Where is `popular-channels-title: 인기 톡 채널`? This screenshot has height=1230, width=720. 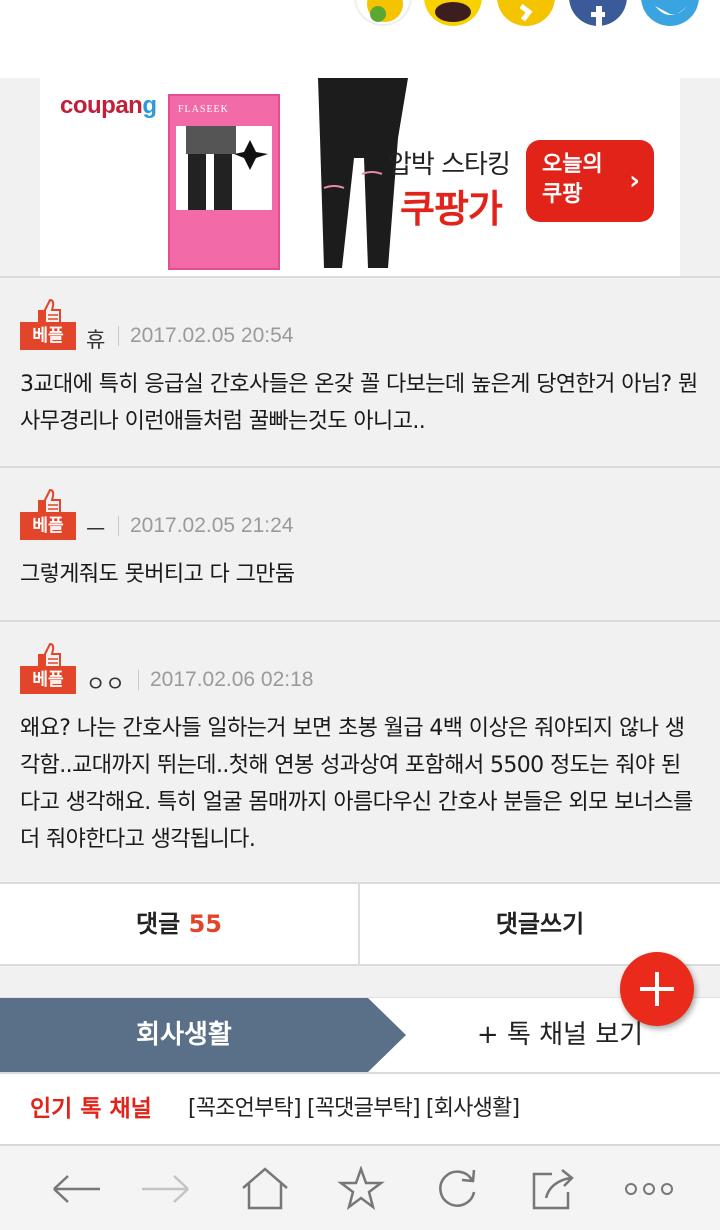 popular-channels-title: 인기 톡 채널 is located at coordinates (91, 1109).